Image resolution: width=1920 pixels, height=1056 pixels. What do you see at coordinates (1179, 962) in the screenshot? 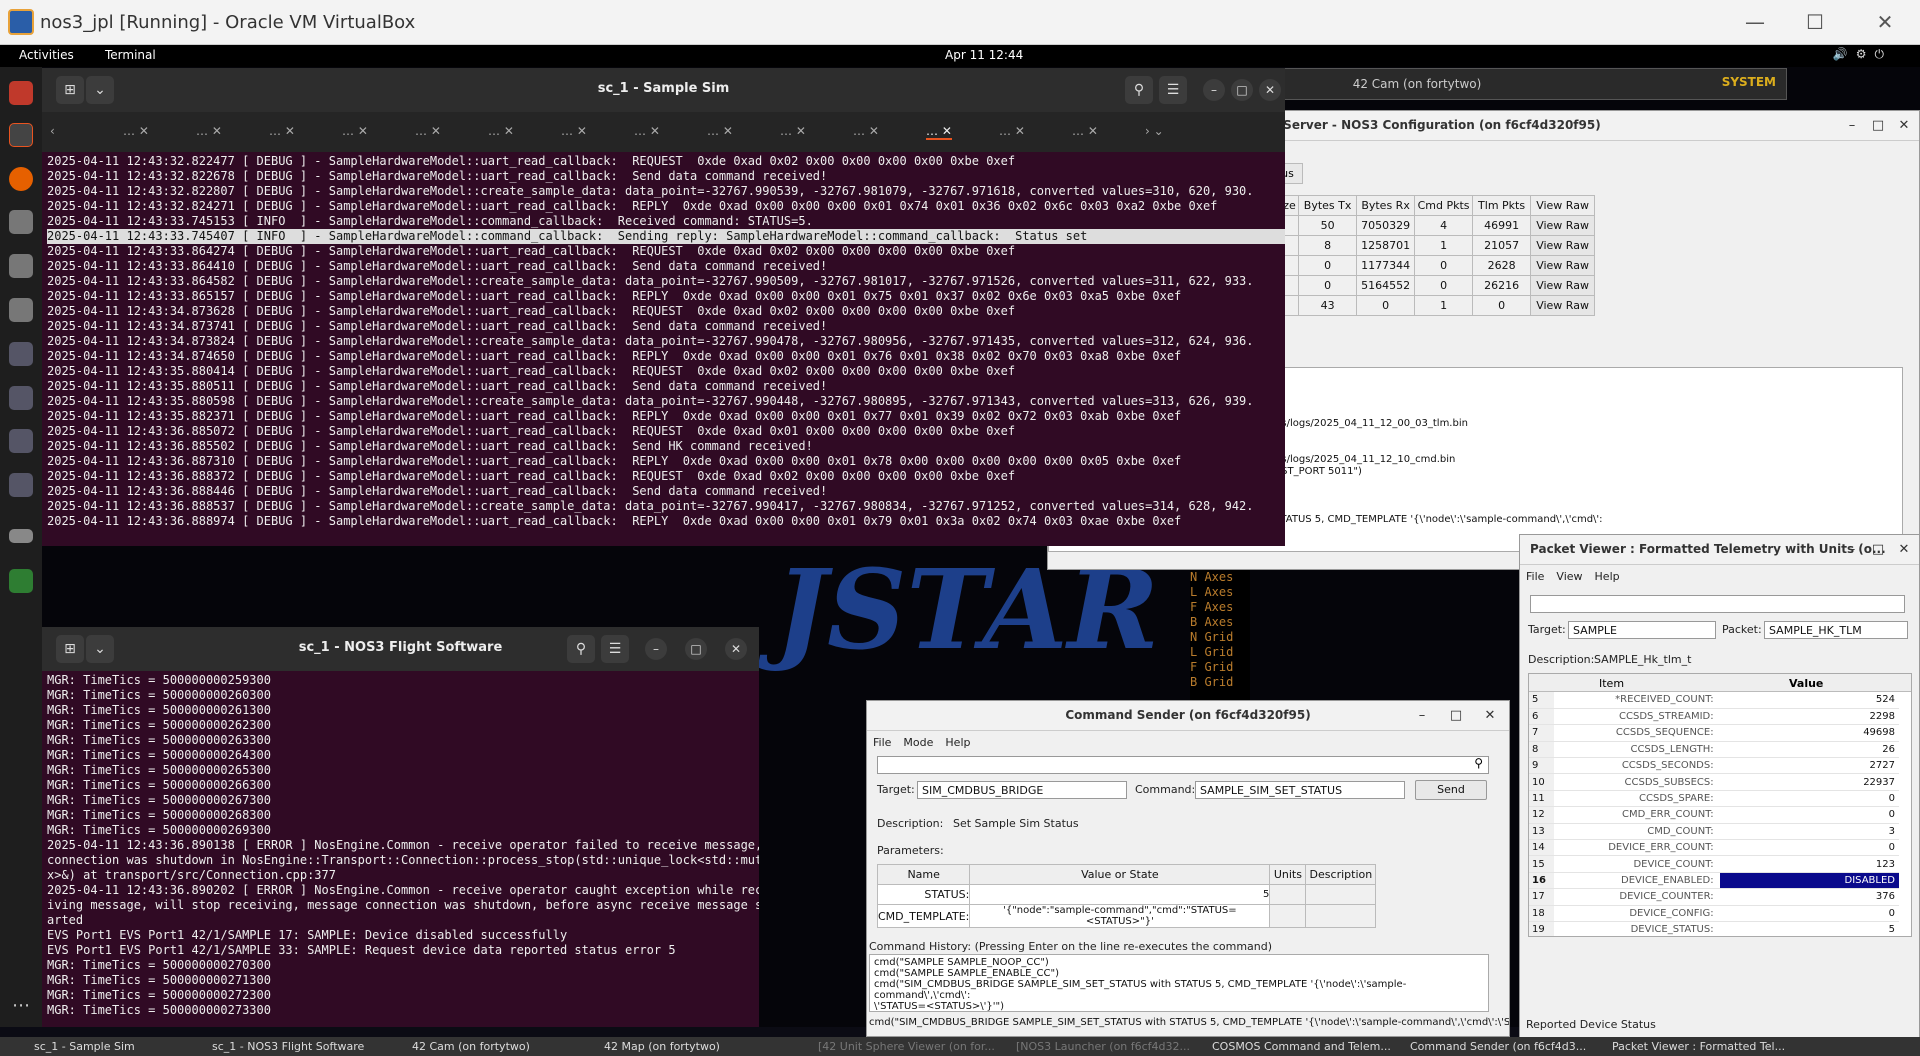
I see `history-item: cmd("SAMPLE SAMPLE_NOOP_CC")` at bounding box center [1179, 962].